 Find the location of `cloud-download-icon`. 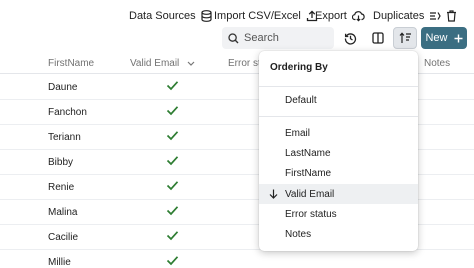

cloud-download-icon is located at coordinates (356, 16).